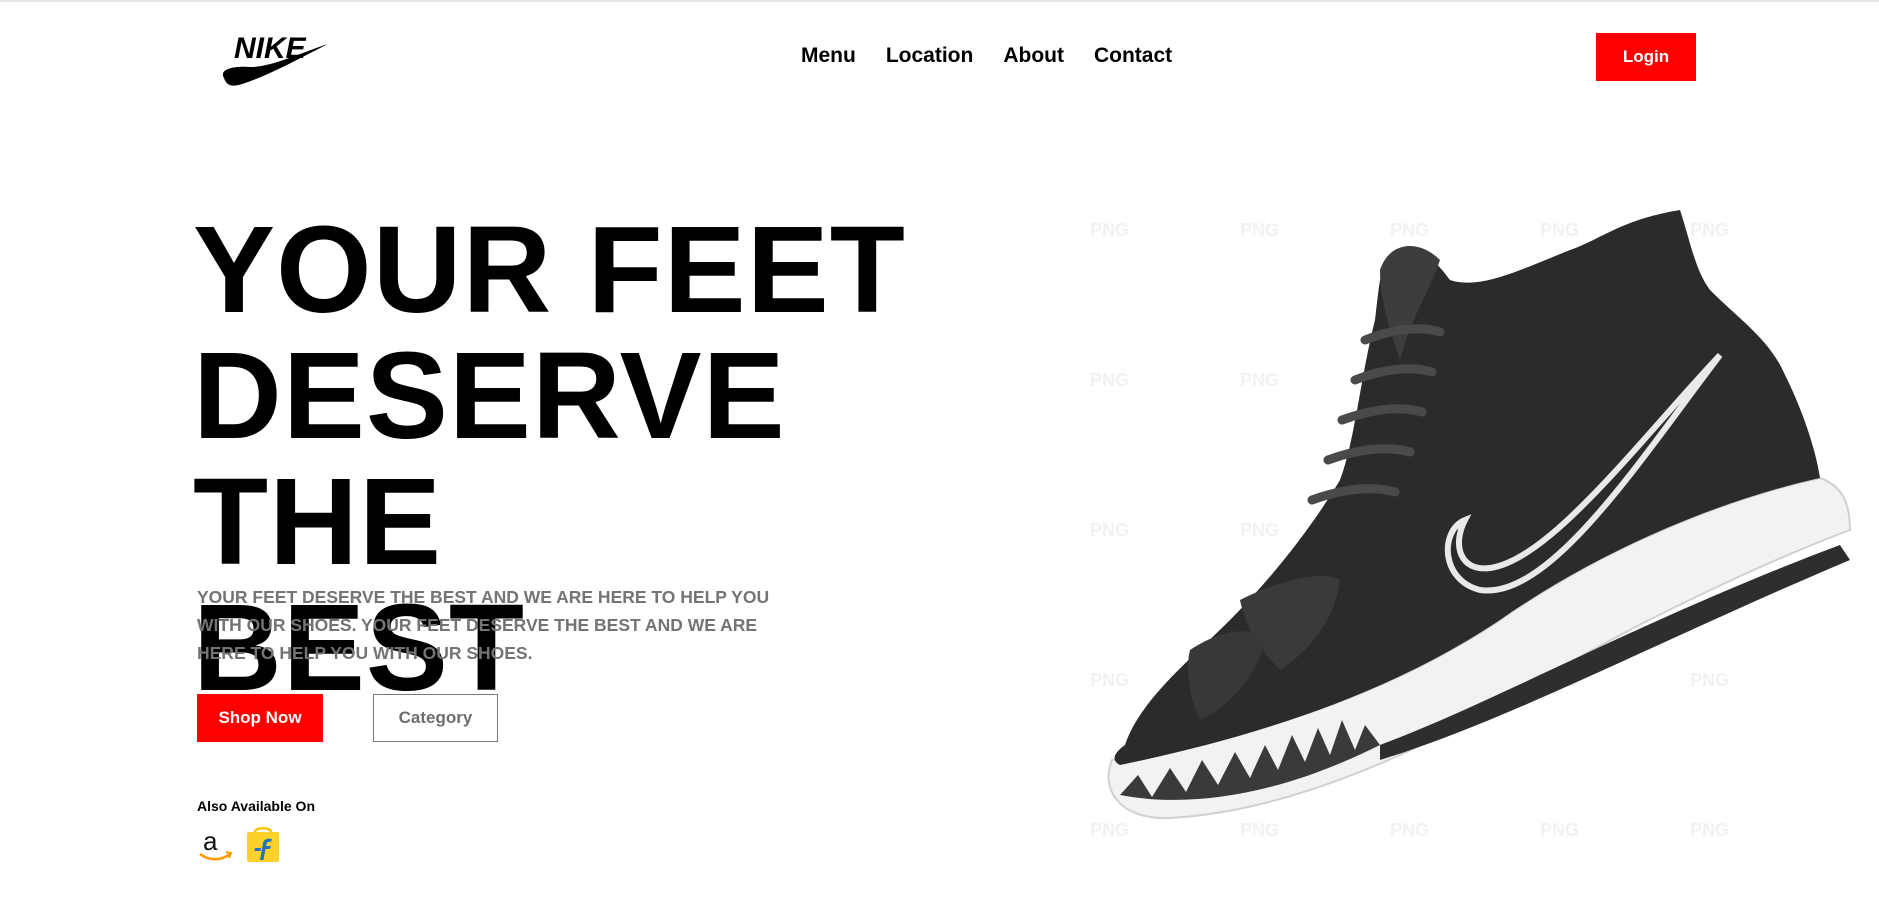  Describe the element at coordinates (239, 845) in the screenshot. I see `store-links: a` at that location.